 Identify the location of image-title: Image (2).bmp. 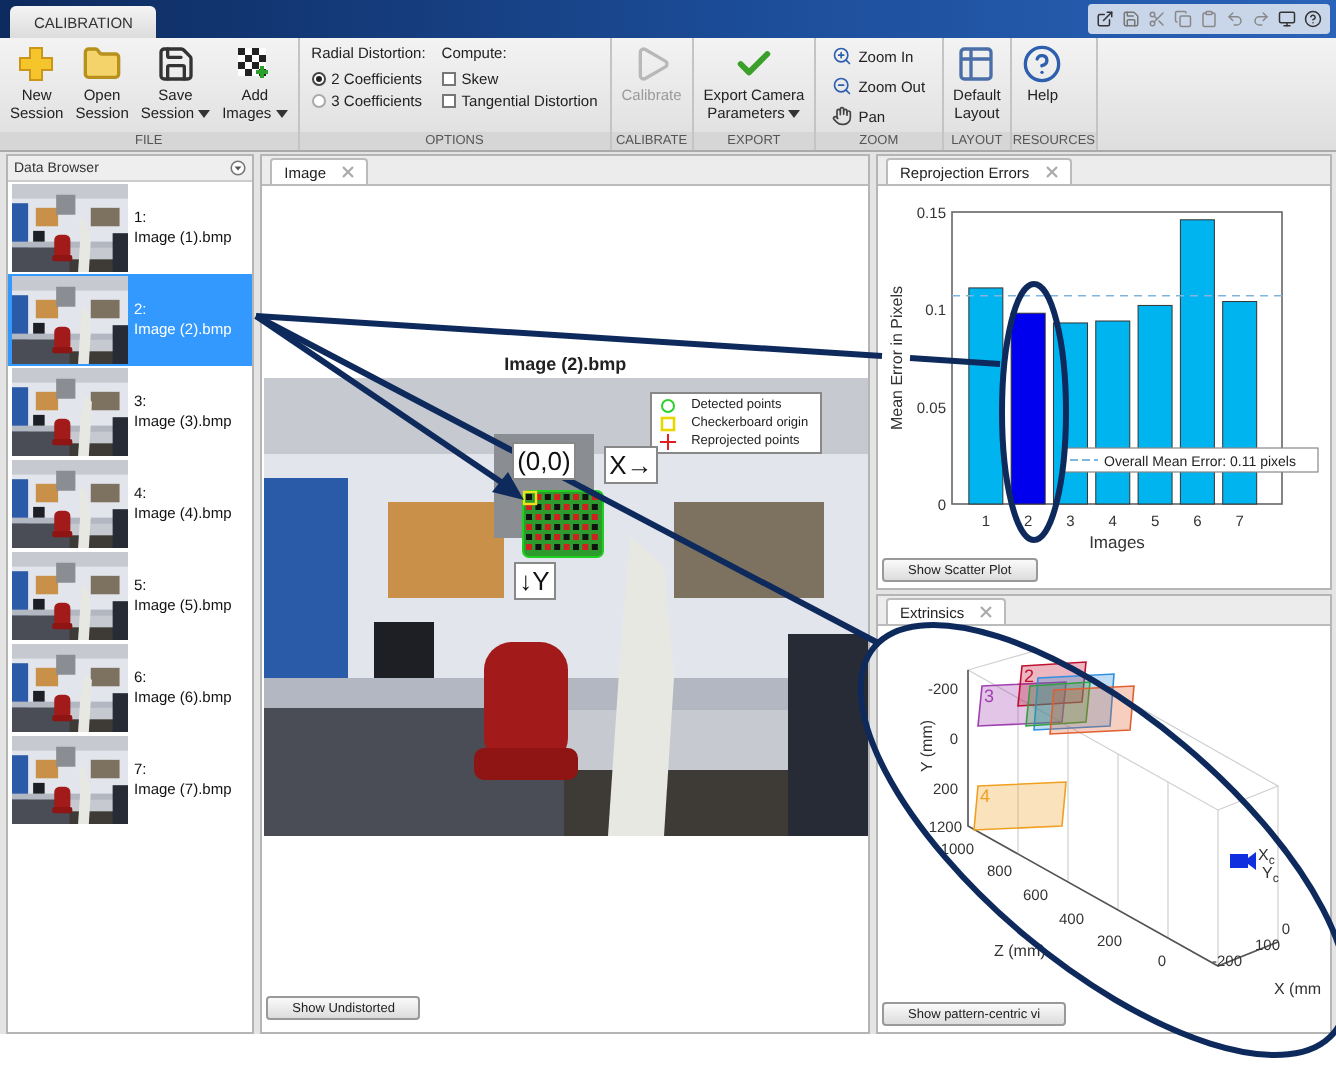
(565, 365).